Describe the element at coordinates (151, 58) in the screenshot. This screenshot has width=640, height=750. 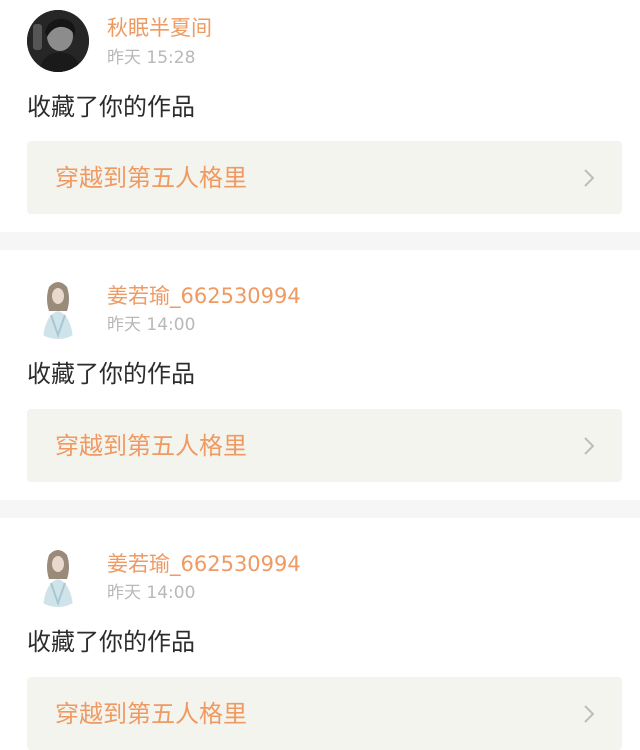
I see `timestamp: 昨天 15:28` at that location.